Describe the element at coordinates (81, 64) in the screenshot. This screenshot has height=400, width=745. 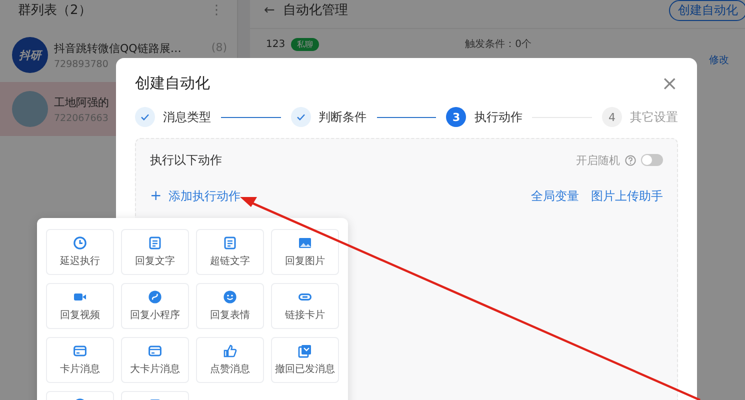
I see `group-id: 729893780` at that location.